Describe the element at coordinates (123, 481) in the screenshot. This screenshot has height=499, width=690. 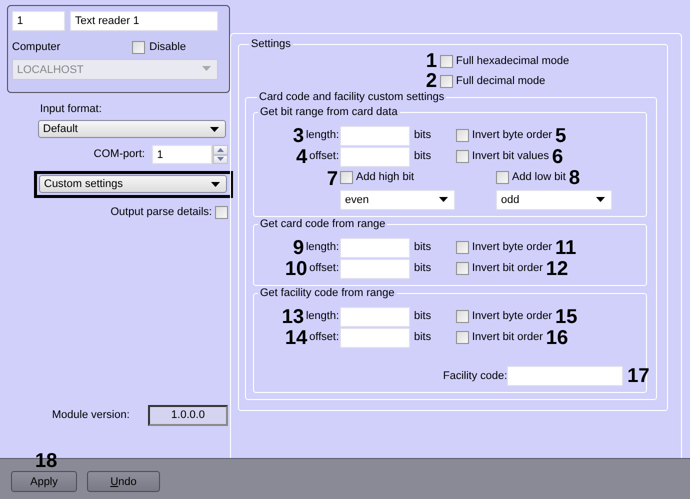
I see `undo-button: Undo` at that location.